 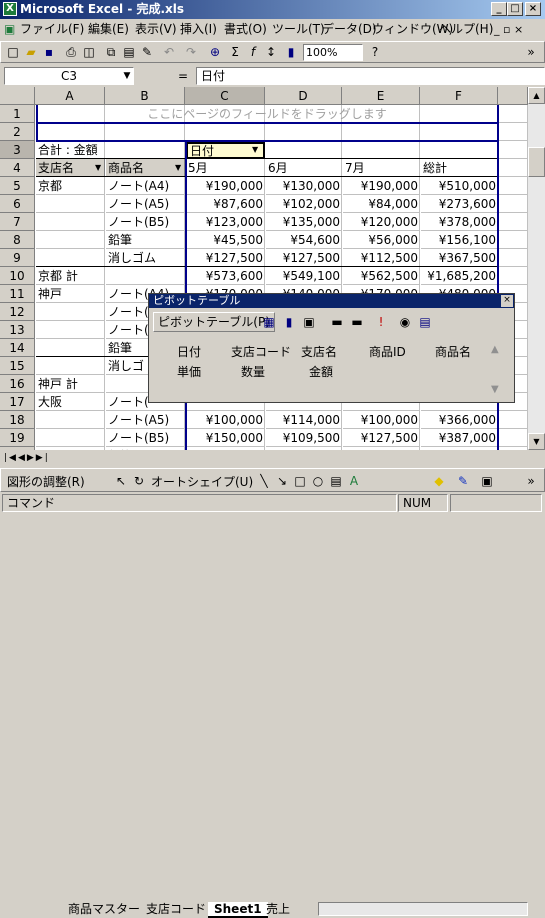 What do you see at coordinates (381, 240) in the screenshot?
I see `data-cell-e: ¥56,000` at bounding box center [381, 240].